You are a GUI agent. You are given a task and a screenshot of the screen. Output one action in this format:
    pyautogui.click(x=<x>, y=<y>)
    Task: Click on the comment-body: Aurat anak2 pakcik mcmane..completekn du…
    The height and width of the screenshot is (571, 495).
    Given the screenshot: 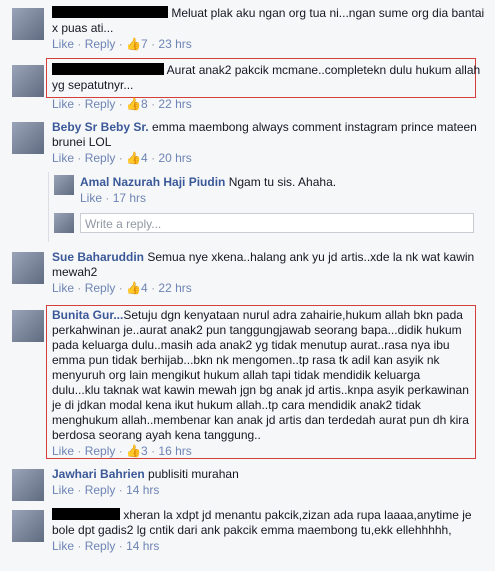 What is the action you would take?
    pyautogui.click(x=268, y=87)
    